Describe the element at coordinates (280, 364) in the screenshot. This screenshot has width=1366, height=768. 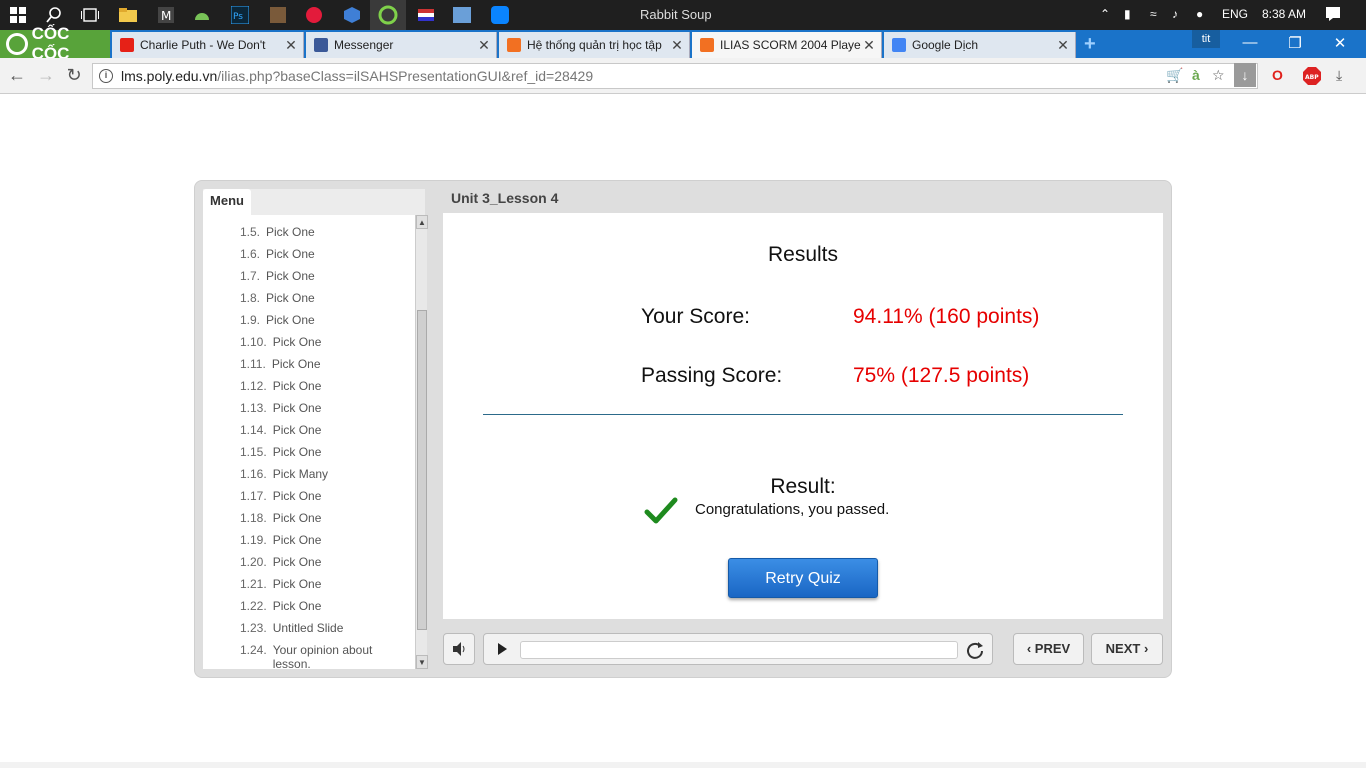
I see `menu-item: 1.11. Pick One` at that location.